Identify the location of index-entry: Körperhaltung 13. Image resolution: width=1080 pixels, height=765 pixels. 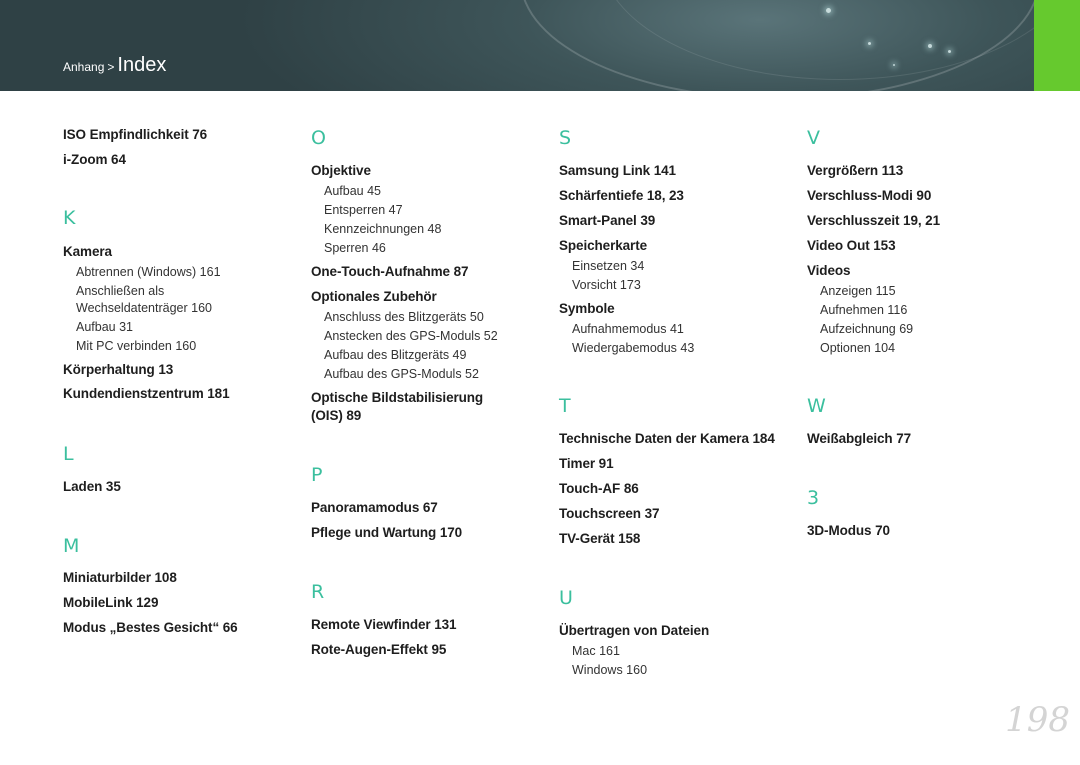
(118, 369).